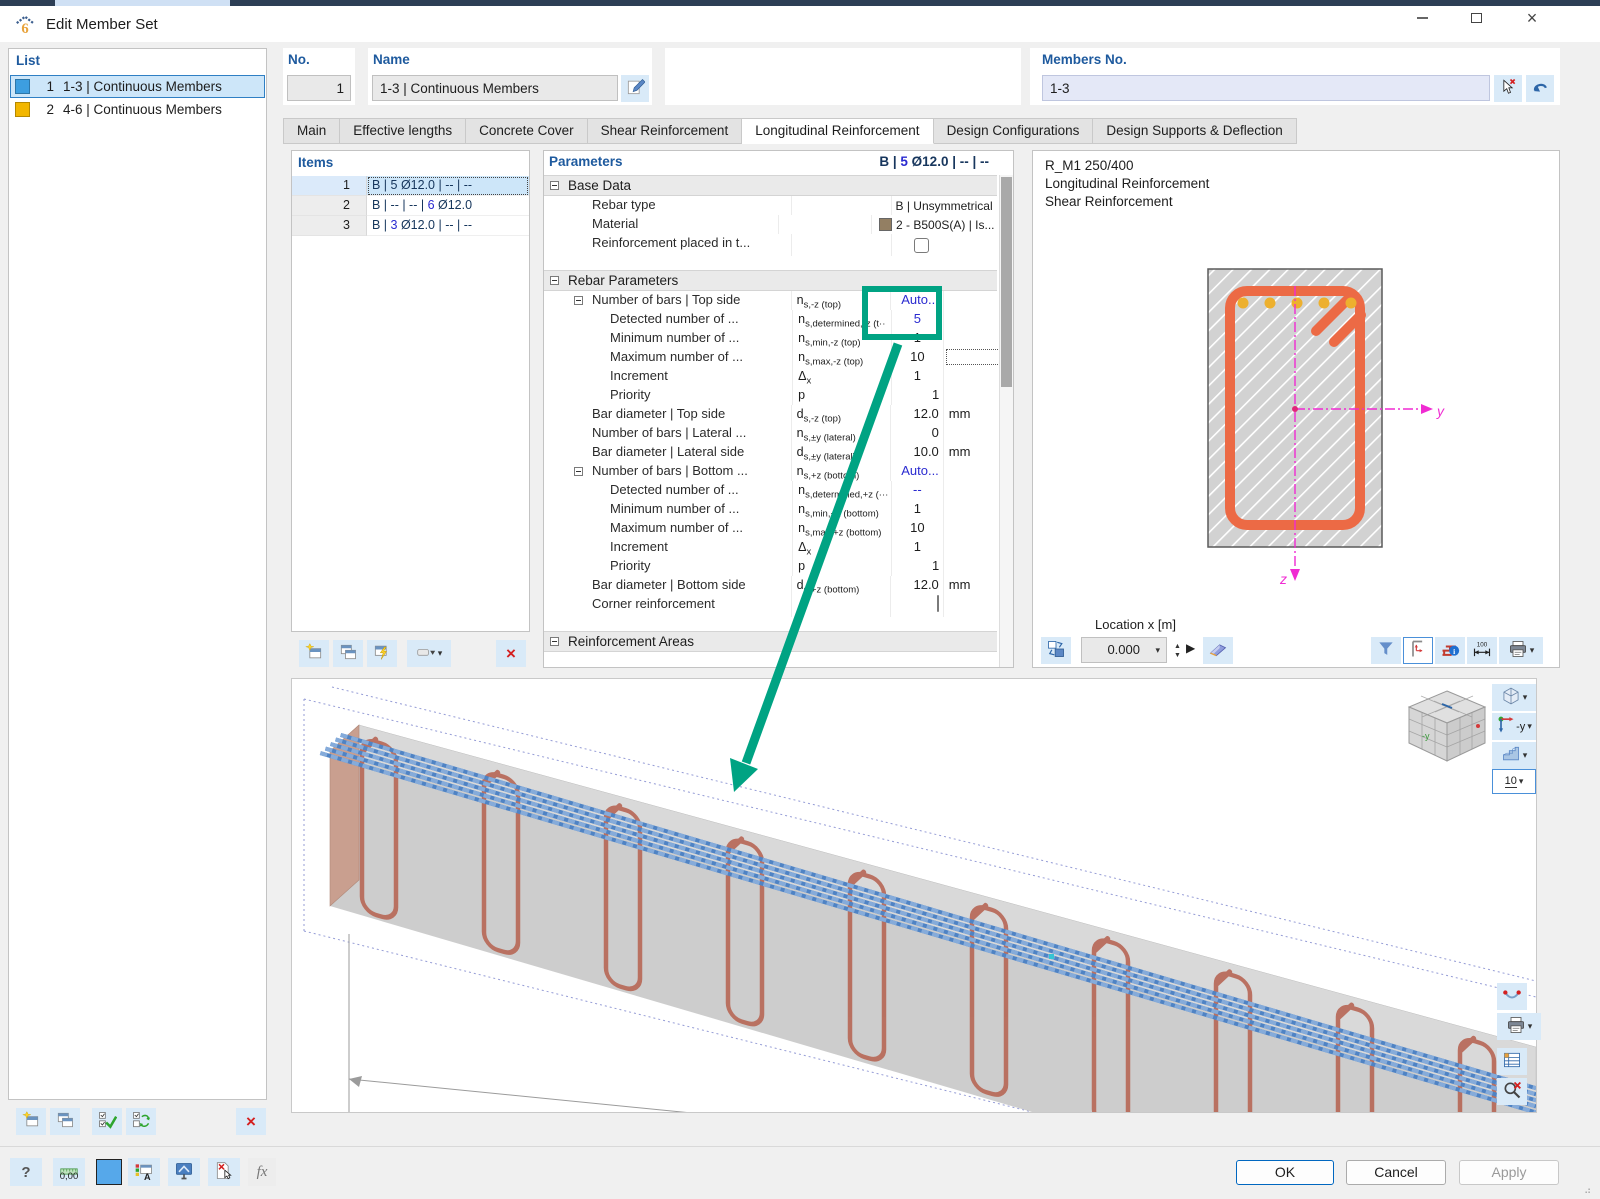 This screenshot has height=1199, width=1600. Describe the element at coordinates (838, 131) in the screenshot. I see `tab-longitudinal-reinforcement: Longitudinal Reinforcement` at that location.